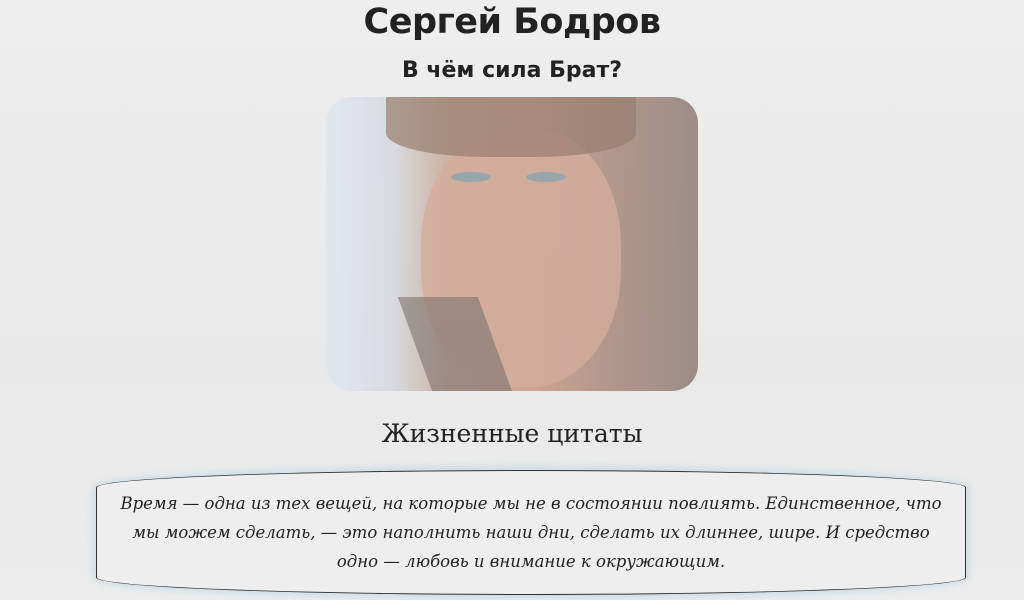  What do you see at coordinates (512, 70) in the screenshot?
I see `page-subtitle: В чём сила Брат?` at bounding box center [512, 70].